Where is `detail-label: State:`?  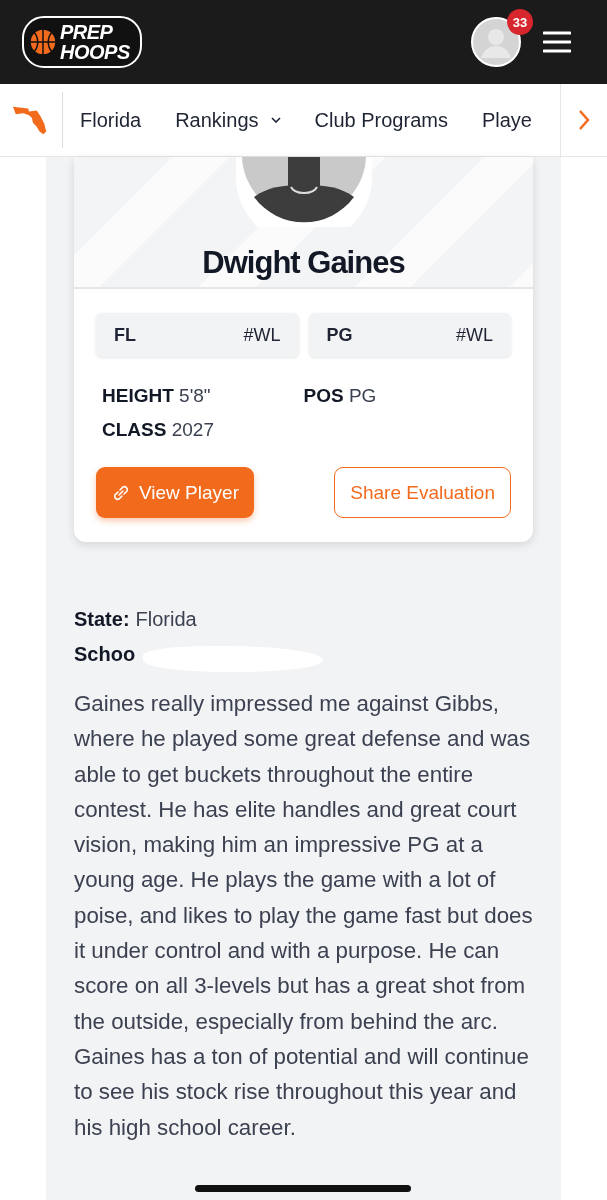
detail-label: State: is located at coordinates (102, 619).